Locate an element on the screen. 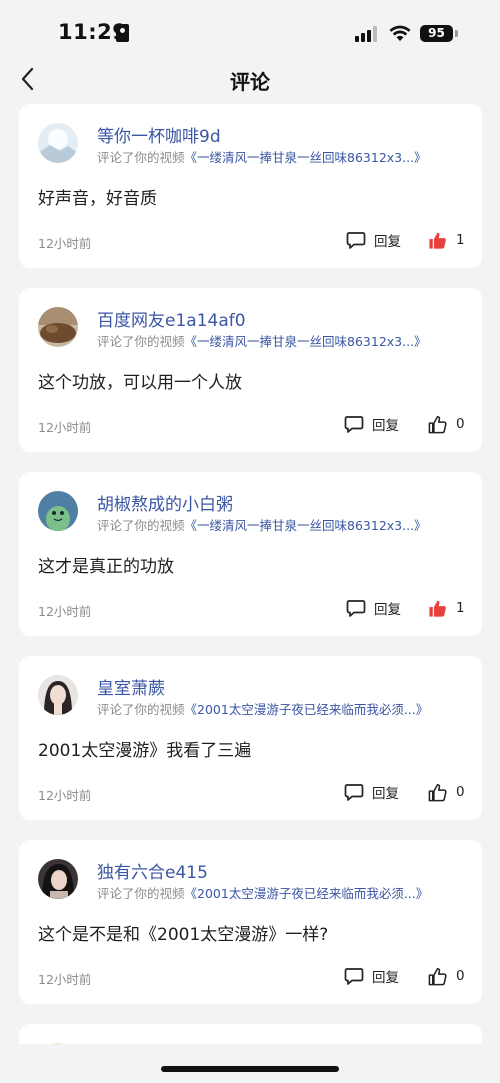 The height and width of the screenshot is (1083, 500). username: 百度网友e1a14af0 is located at coordinates (171, 318).